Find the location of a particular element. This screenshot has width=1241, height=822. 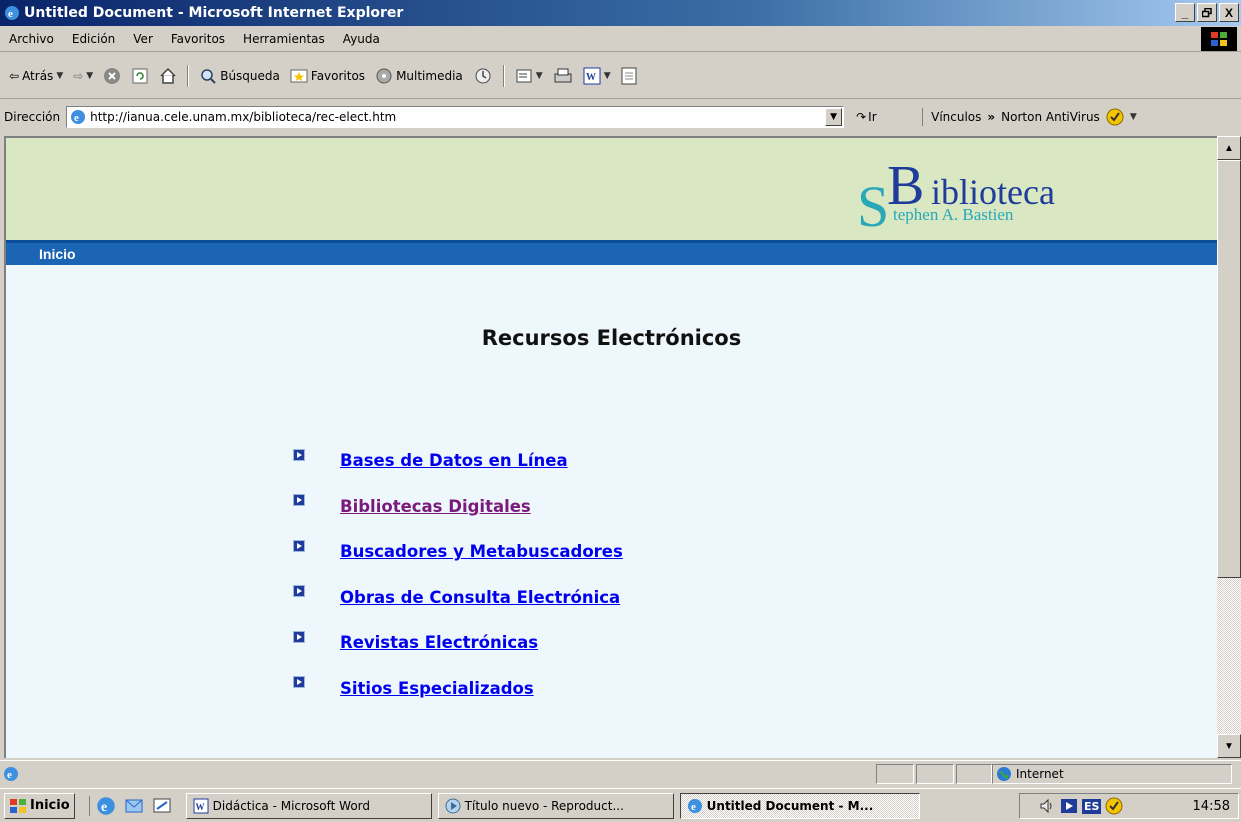

link-revistas: Revistas Electrónicas is located at coordinates (439, 642).